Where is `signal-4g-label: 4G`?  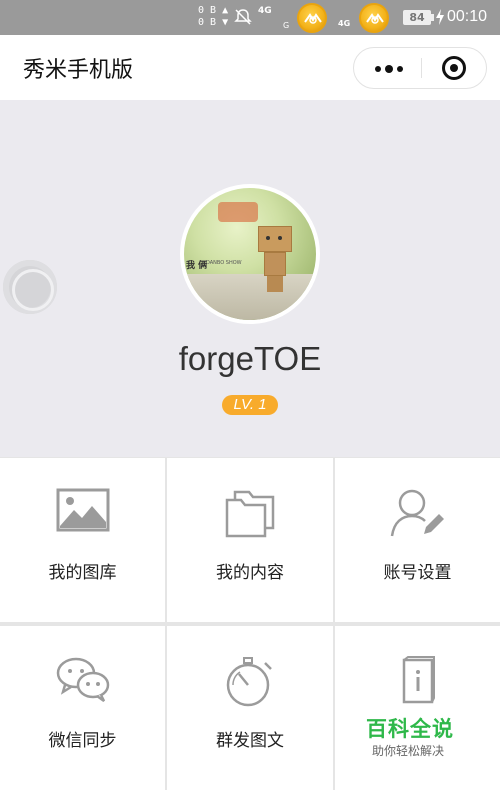 signal-4g-label: 4G is located at coordinates (265, 11).